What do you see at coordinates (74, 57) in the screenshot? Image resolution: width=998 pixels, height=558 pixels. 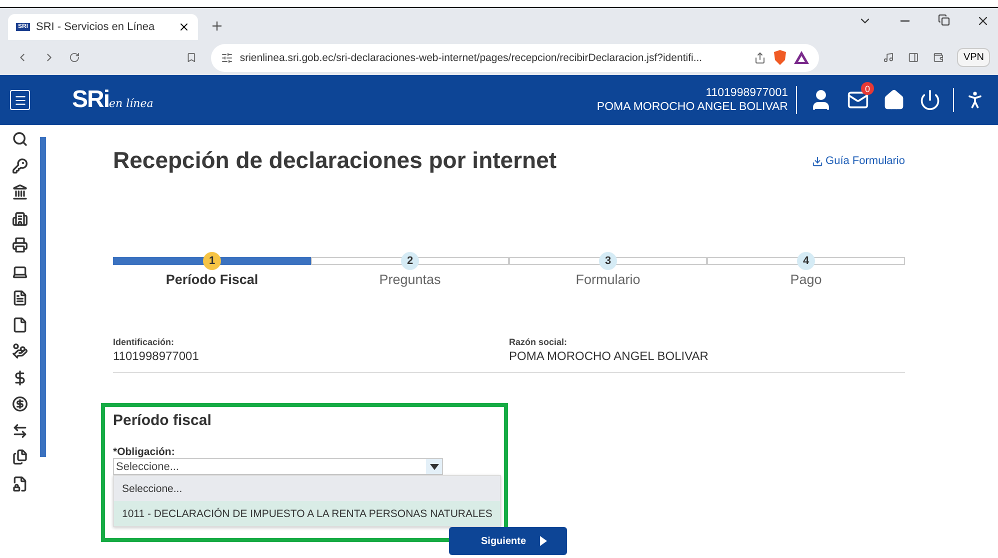 I see `reload-icon` at bounding box center [74, 57].